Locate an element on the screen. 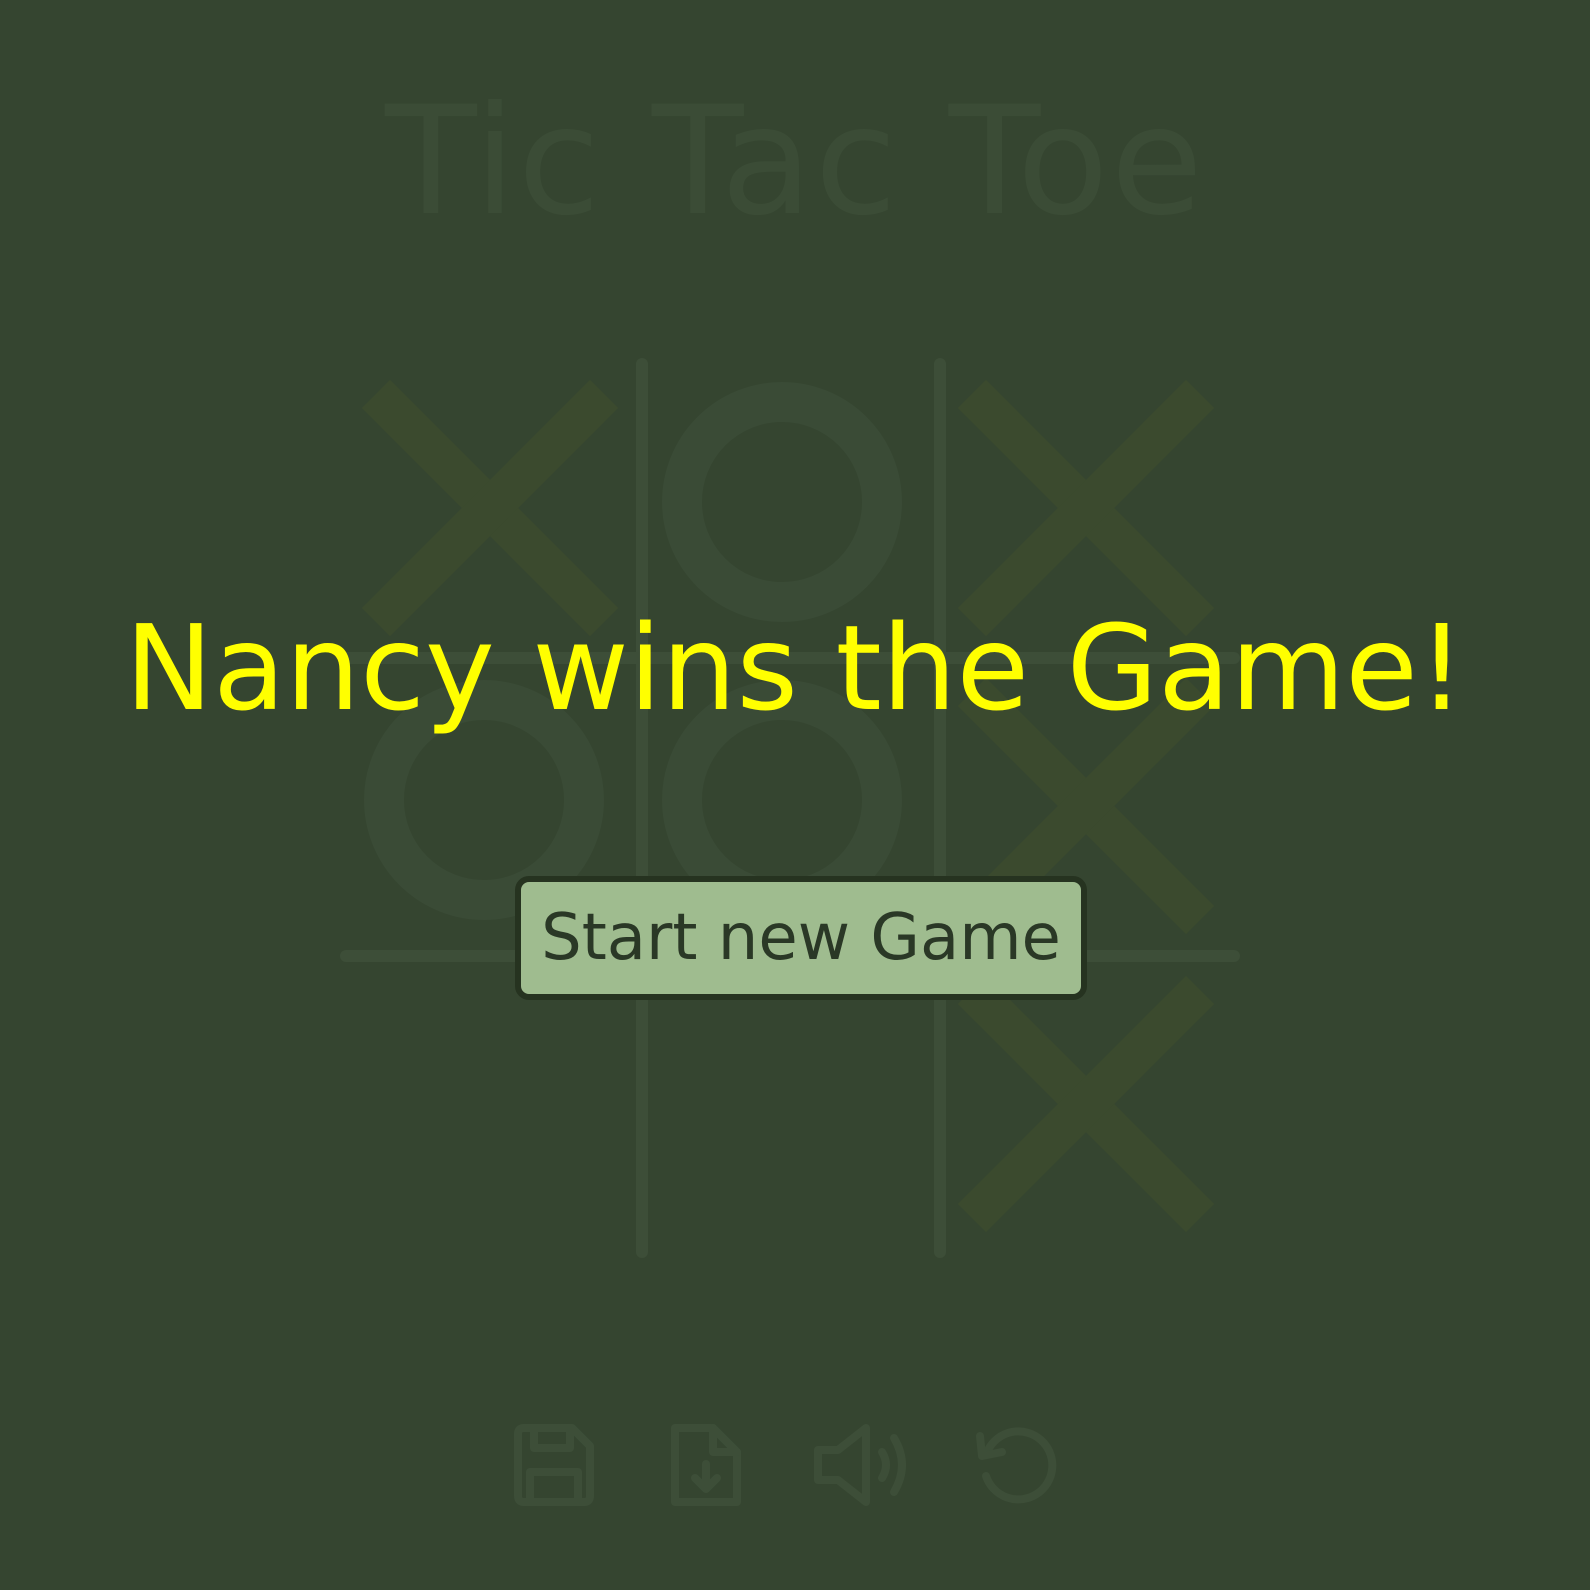 The image size is (1590, 1590). sound-icon is located at coordinates (865, 1465).